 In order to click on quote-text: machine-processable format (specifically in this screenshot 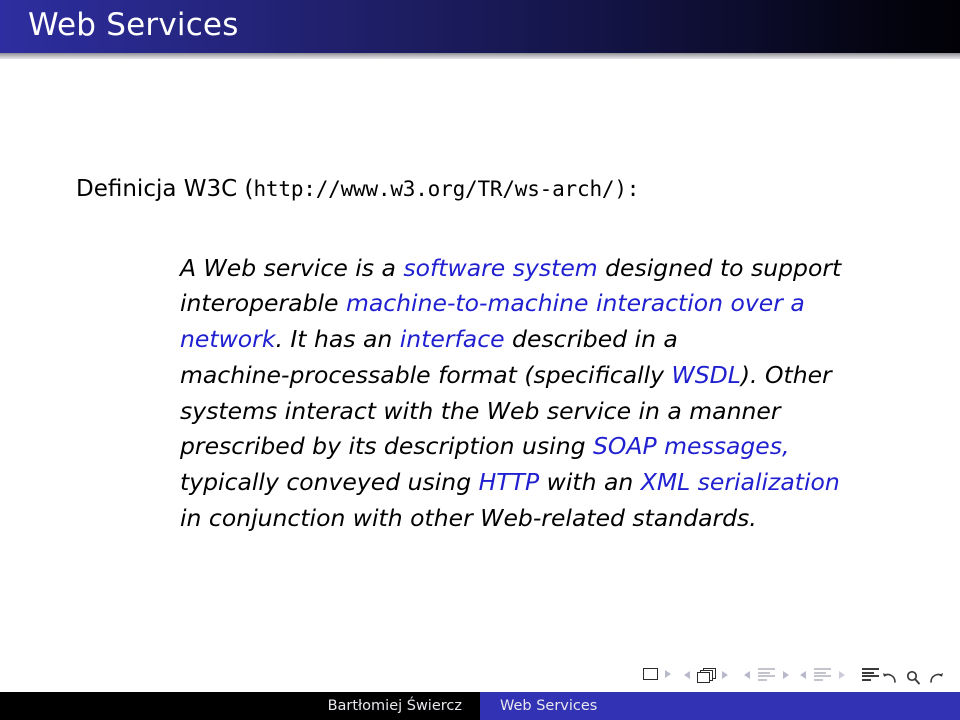, I will do `click(426, 374)`.